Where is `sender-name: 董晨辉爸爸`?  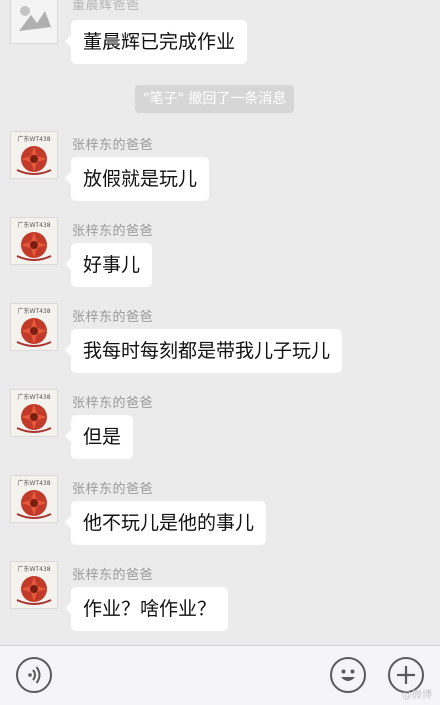 sender-name: 董晨辉爸爸 is located at coordinates (106, 6).